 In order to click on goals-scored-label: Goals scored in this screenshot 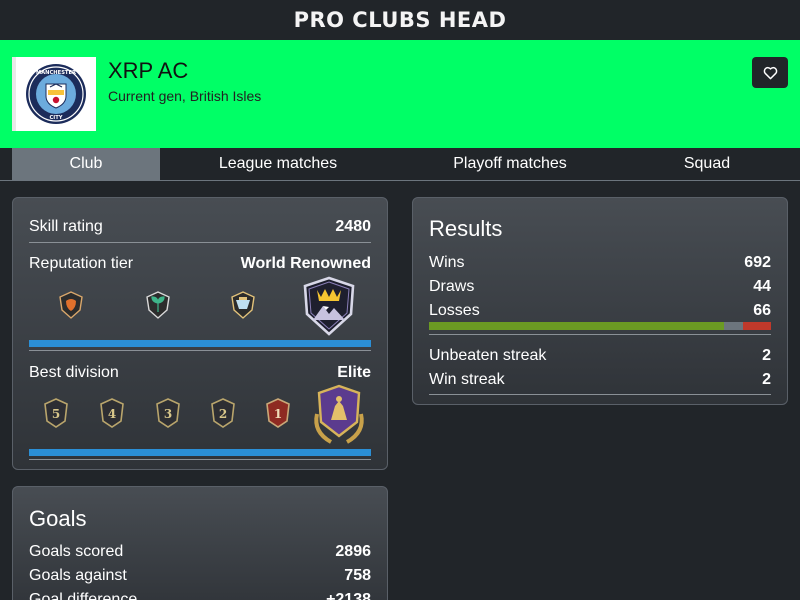, I will do `click(76, 551)`.